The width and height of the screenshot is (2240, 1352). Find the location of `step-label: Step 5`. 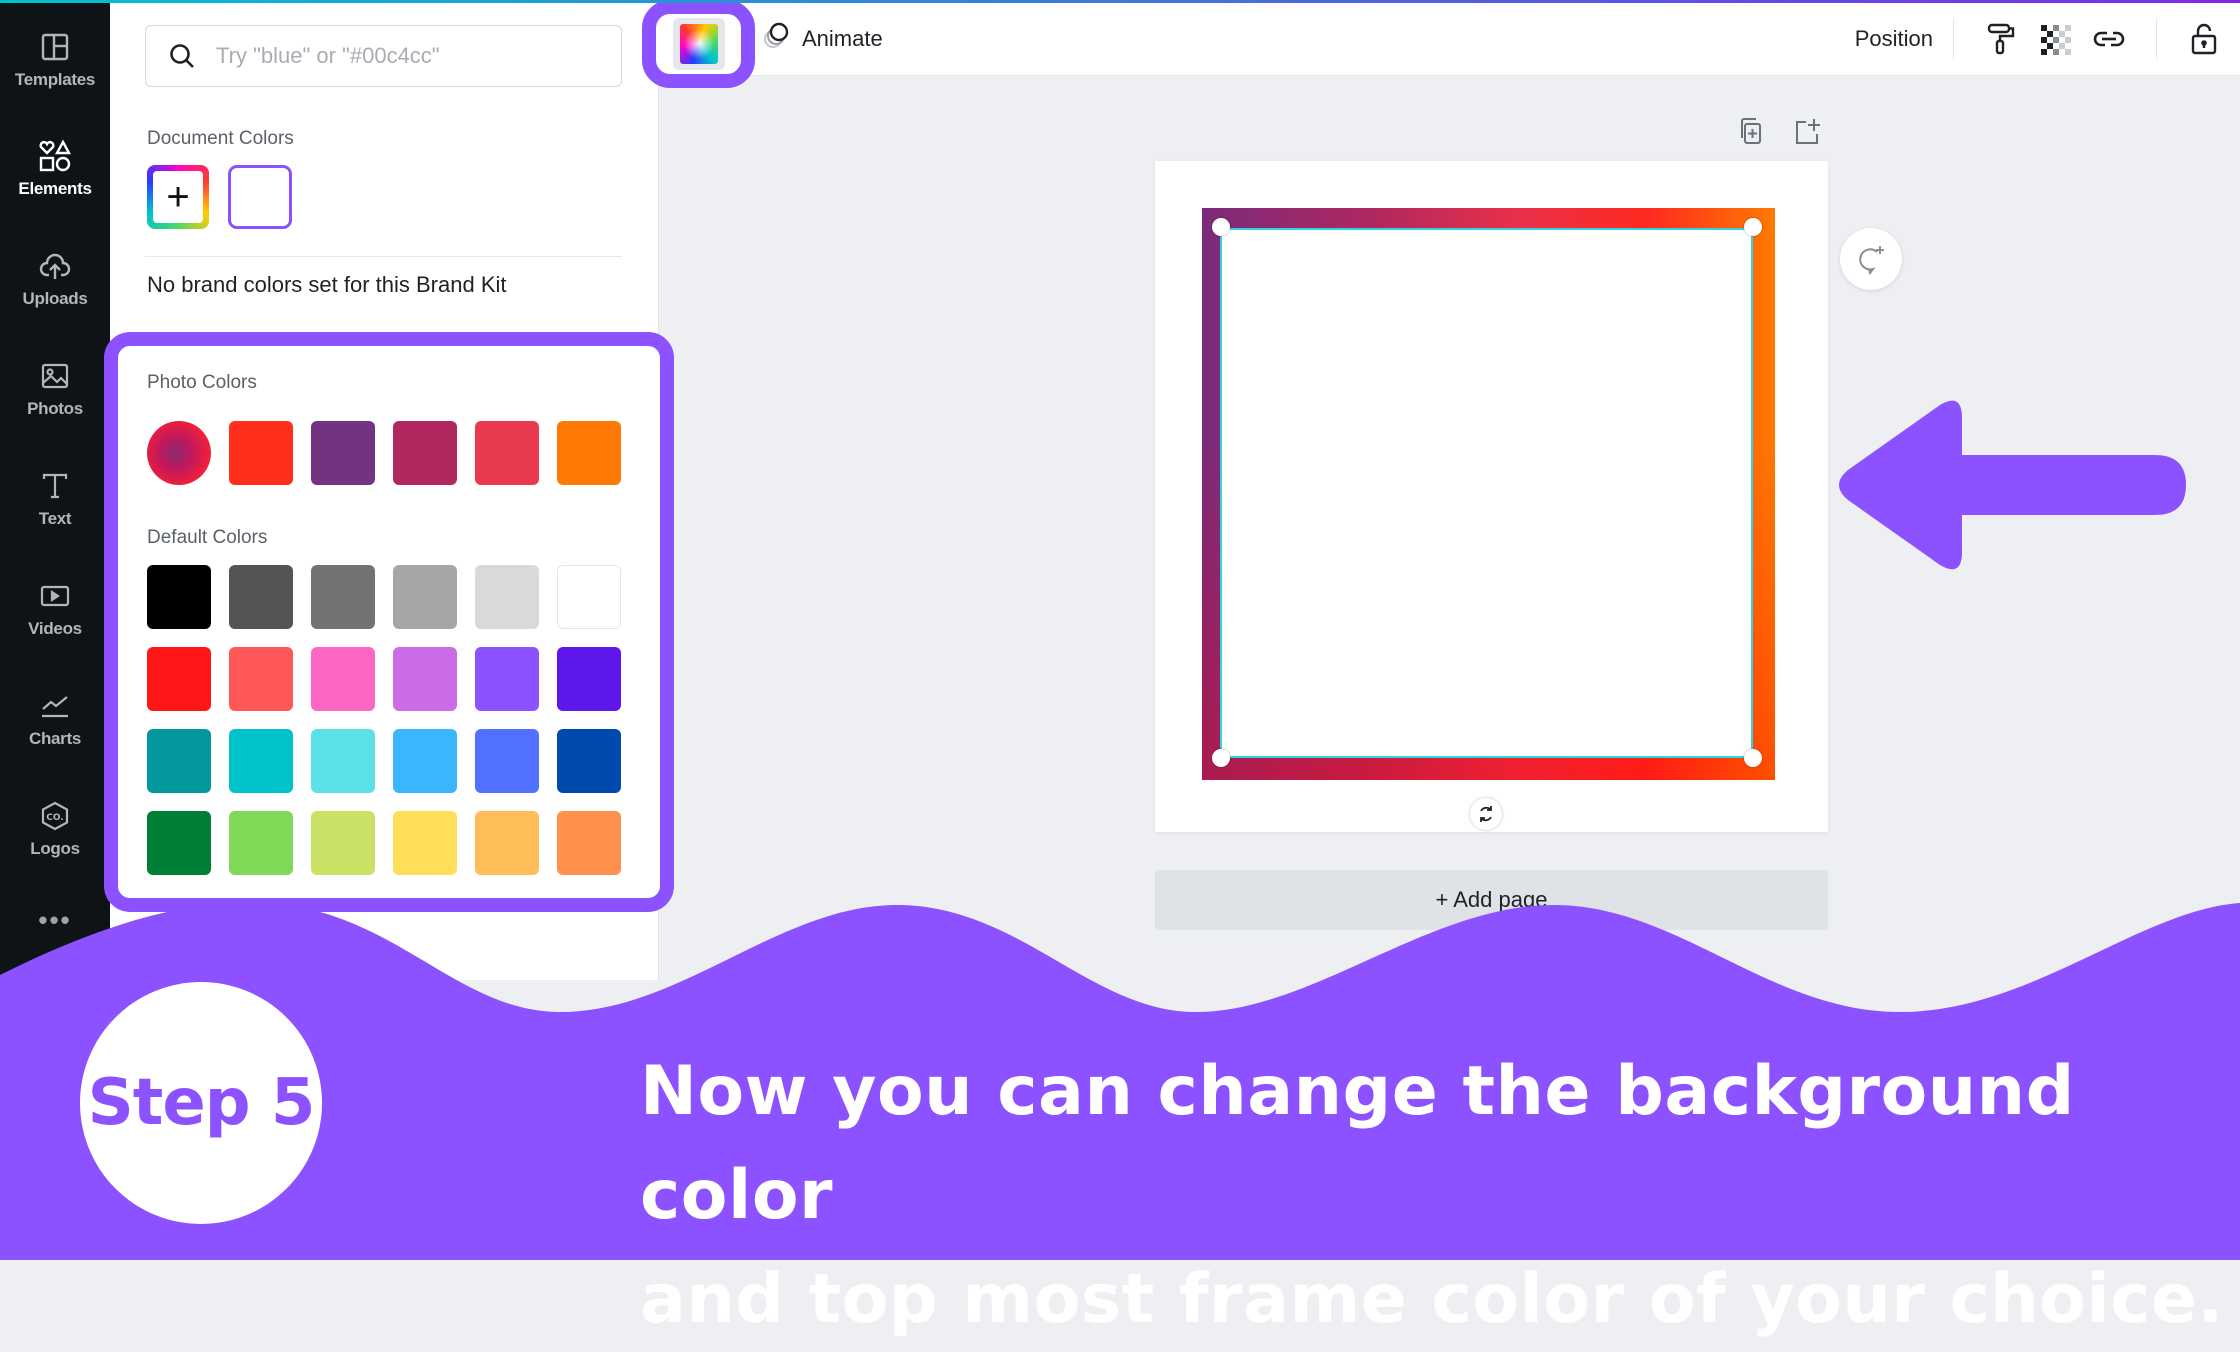

step-label: Step 5 is located at coordinates (201, 1103).